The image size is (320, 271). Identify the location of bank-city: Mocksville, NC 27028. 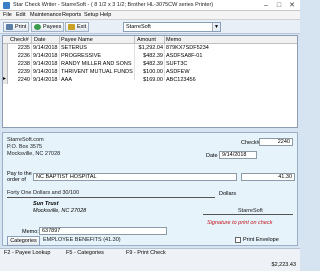
(60, 211).